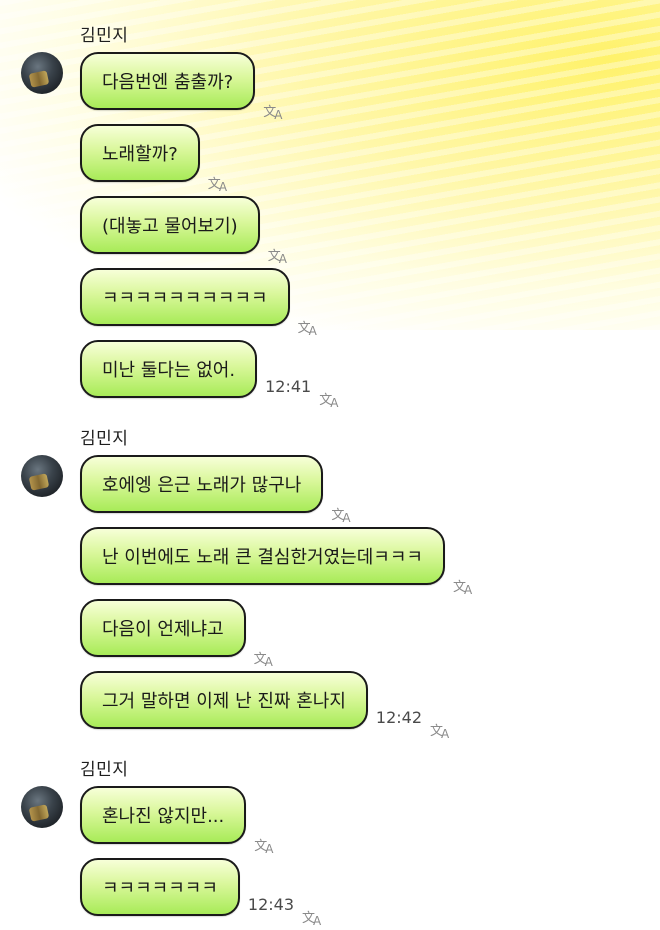 The width and height of the screenshot is (660, 930). I want to click on message-row: ㅋㅋㅋㅋㅋㅋㅋ 12:43 文A, so click(200, 893).